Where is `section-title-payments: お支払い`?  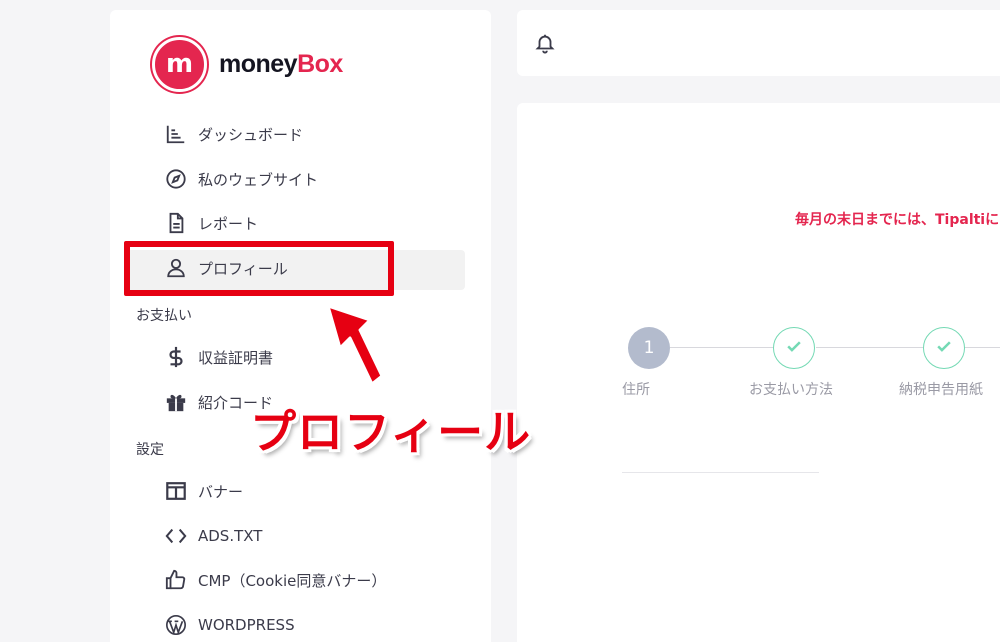
section-title-payments: お支払い is located at coordinates (164, 316).